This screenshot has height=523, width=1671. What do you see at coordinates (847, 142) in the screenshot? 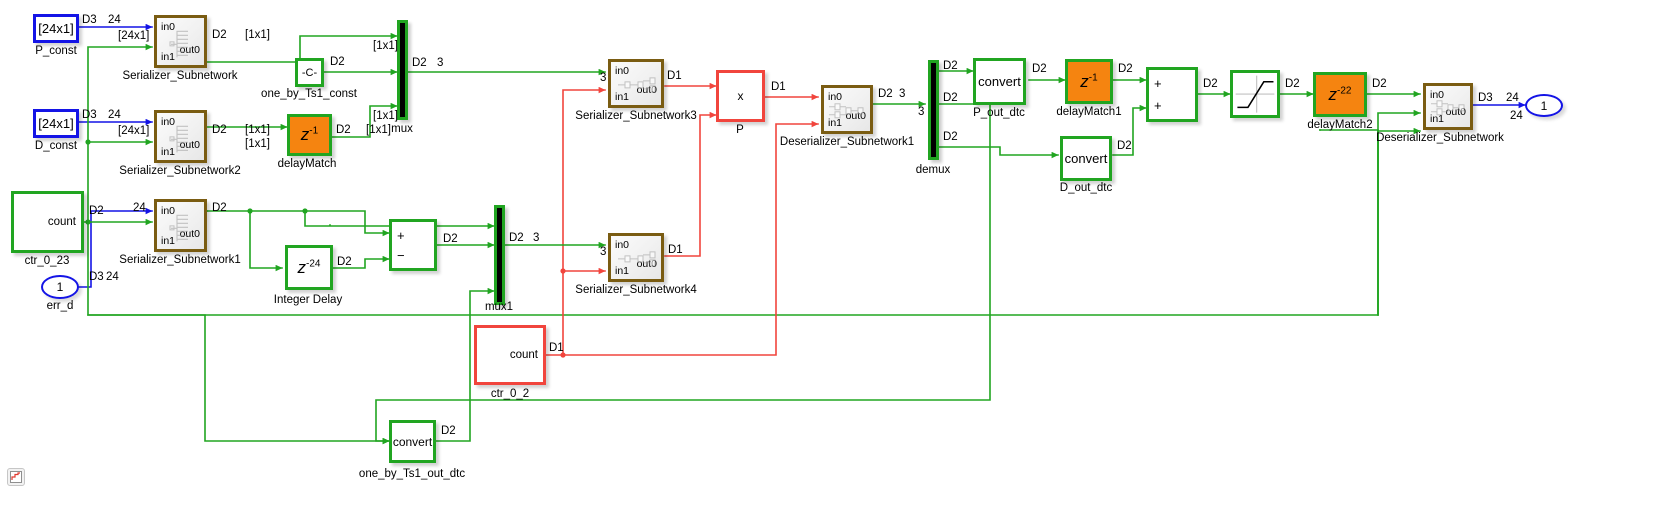
I see `deserializer-subnetwork1-label: Deserializer_Subnetwork1` at bounding box center [847, 142].